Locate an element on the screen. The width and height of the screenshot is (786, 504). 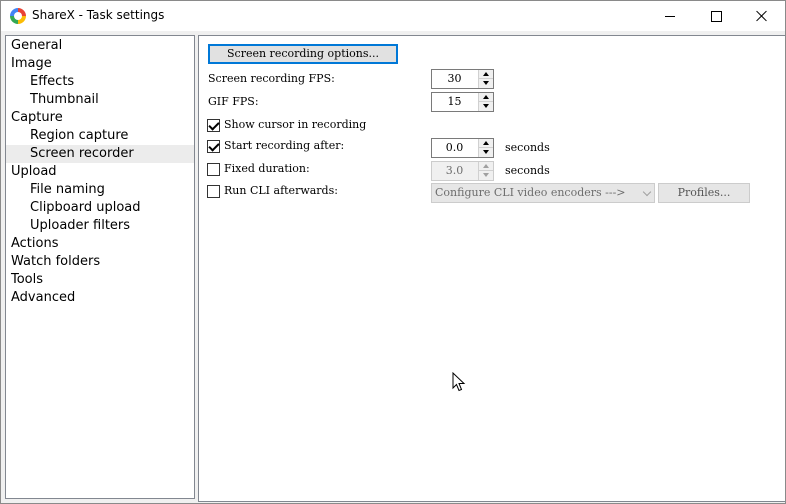
run-cli-label: Run CLI afterwards: is located at coordinates (281, 191).